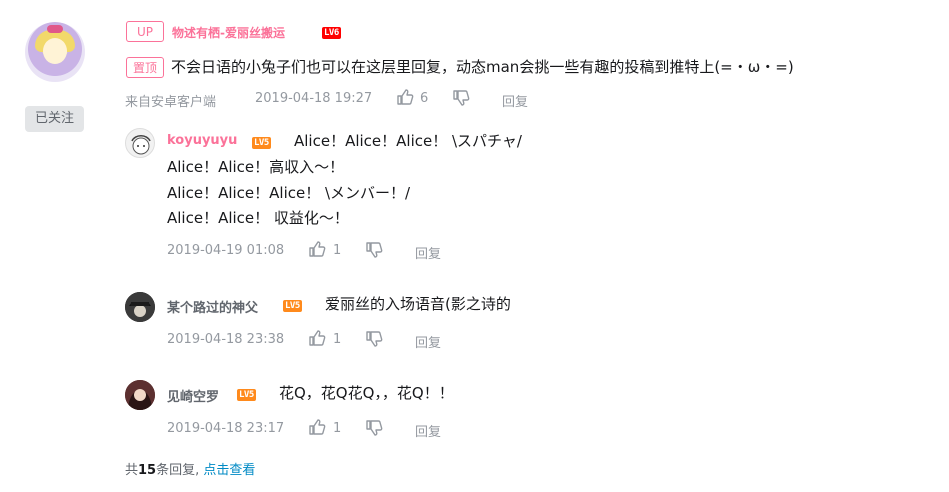  What do you see at coordinates (424, 98) in the screenshot?
I see `like-count: 6` at bounding box center [424, 98].